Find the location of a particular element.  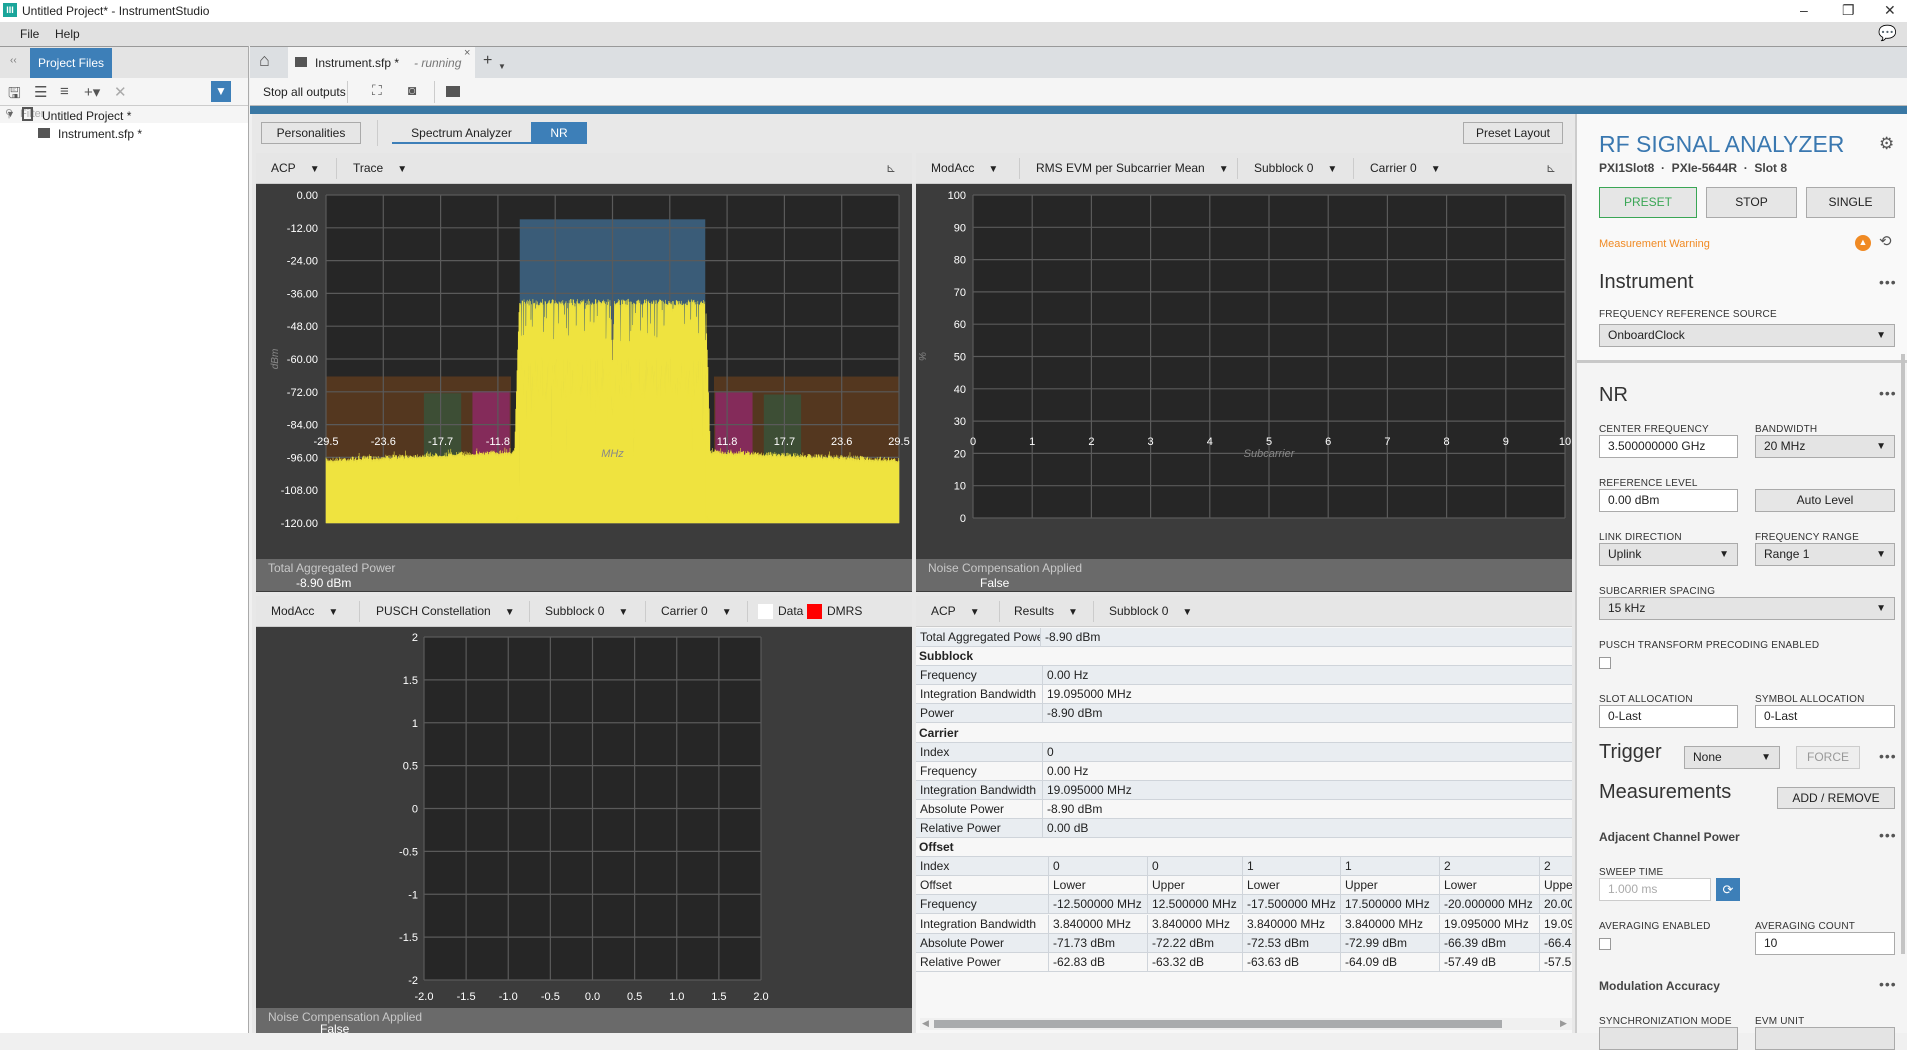

add-tab-button: + is located at coordinates (487, 61).